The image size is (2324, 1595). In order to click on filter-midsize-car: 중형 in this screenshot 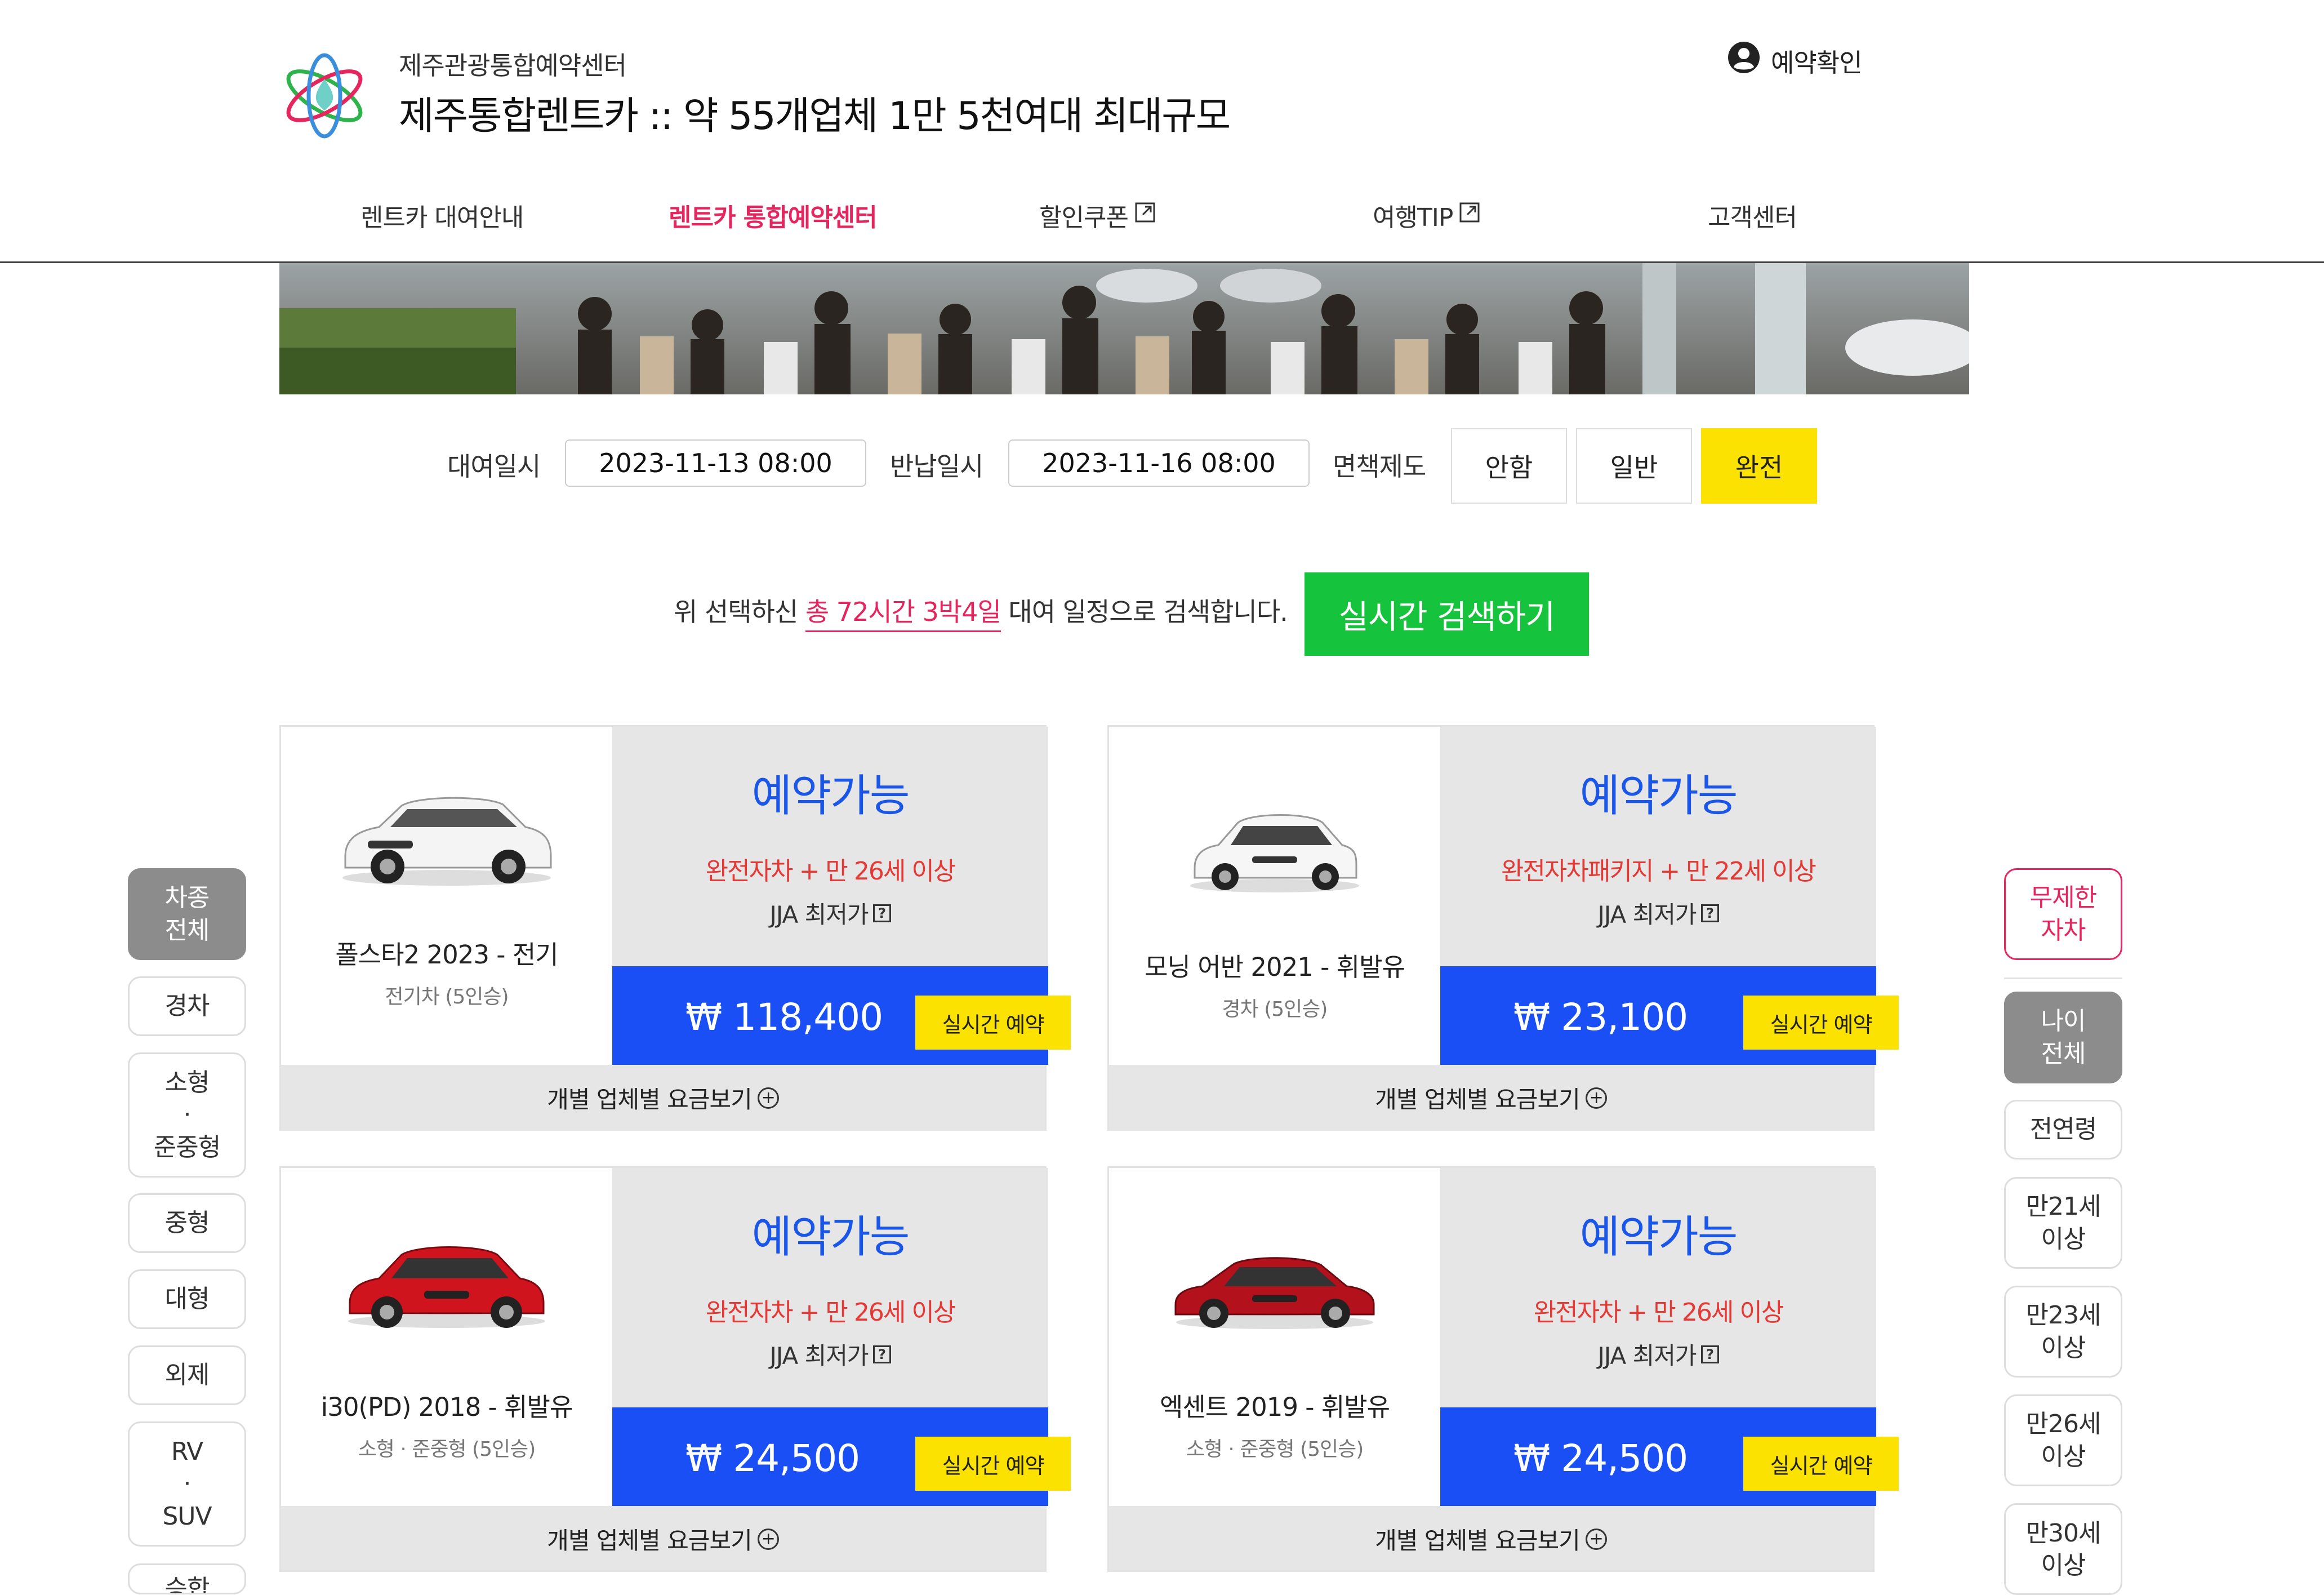, I will do `click(187, 1223)`.